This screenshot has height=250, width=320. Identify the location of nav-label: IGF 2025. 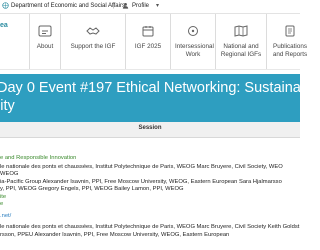
(148, 46).